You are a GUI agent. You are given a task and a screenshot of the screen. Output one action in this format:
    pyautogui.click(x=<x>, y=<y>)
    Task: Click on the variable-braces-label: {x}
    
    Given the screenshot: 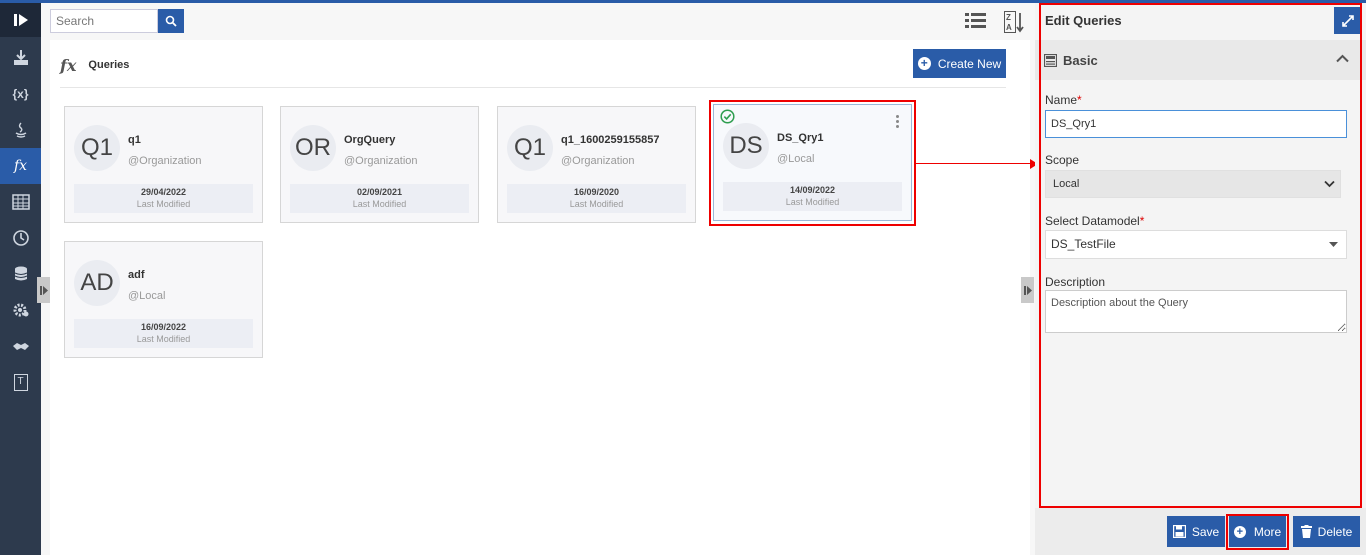 What is the action you would take?
    pyautogui.click(x=20, y=94)
    